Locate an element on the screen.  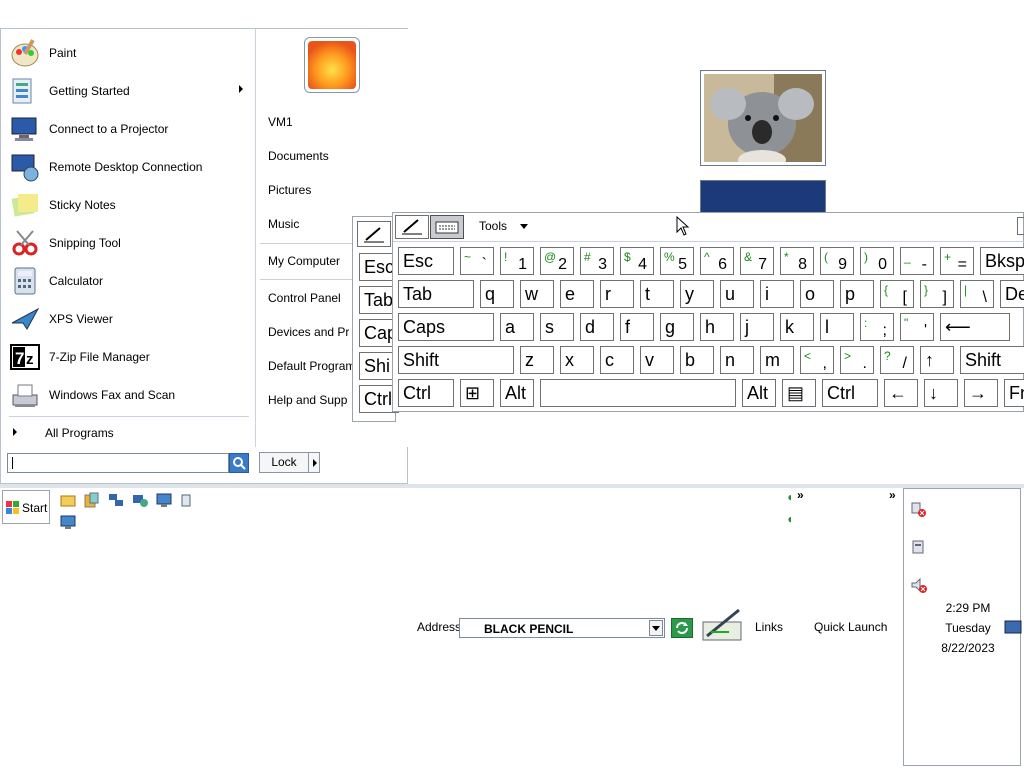
quick-launch-toolbar: Quick Launch is located at coordinates (850, 627).